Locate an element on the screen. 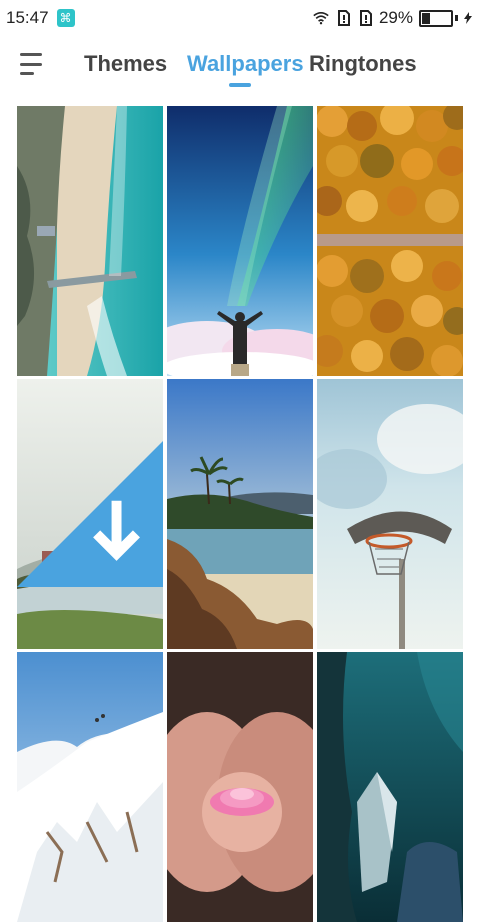 This screenshot has width=480, height=922. active-tab-indicator is located at coordinates (240, 85).